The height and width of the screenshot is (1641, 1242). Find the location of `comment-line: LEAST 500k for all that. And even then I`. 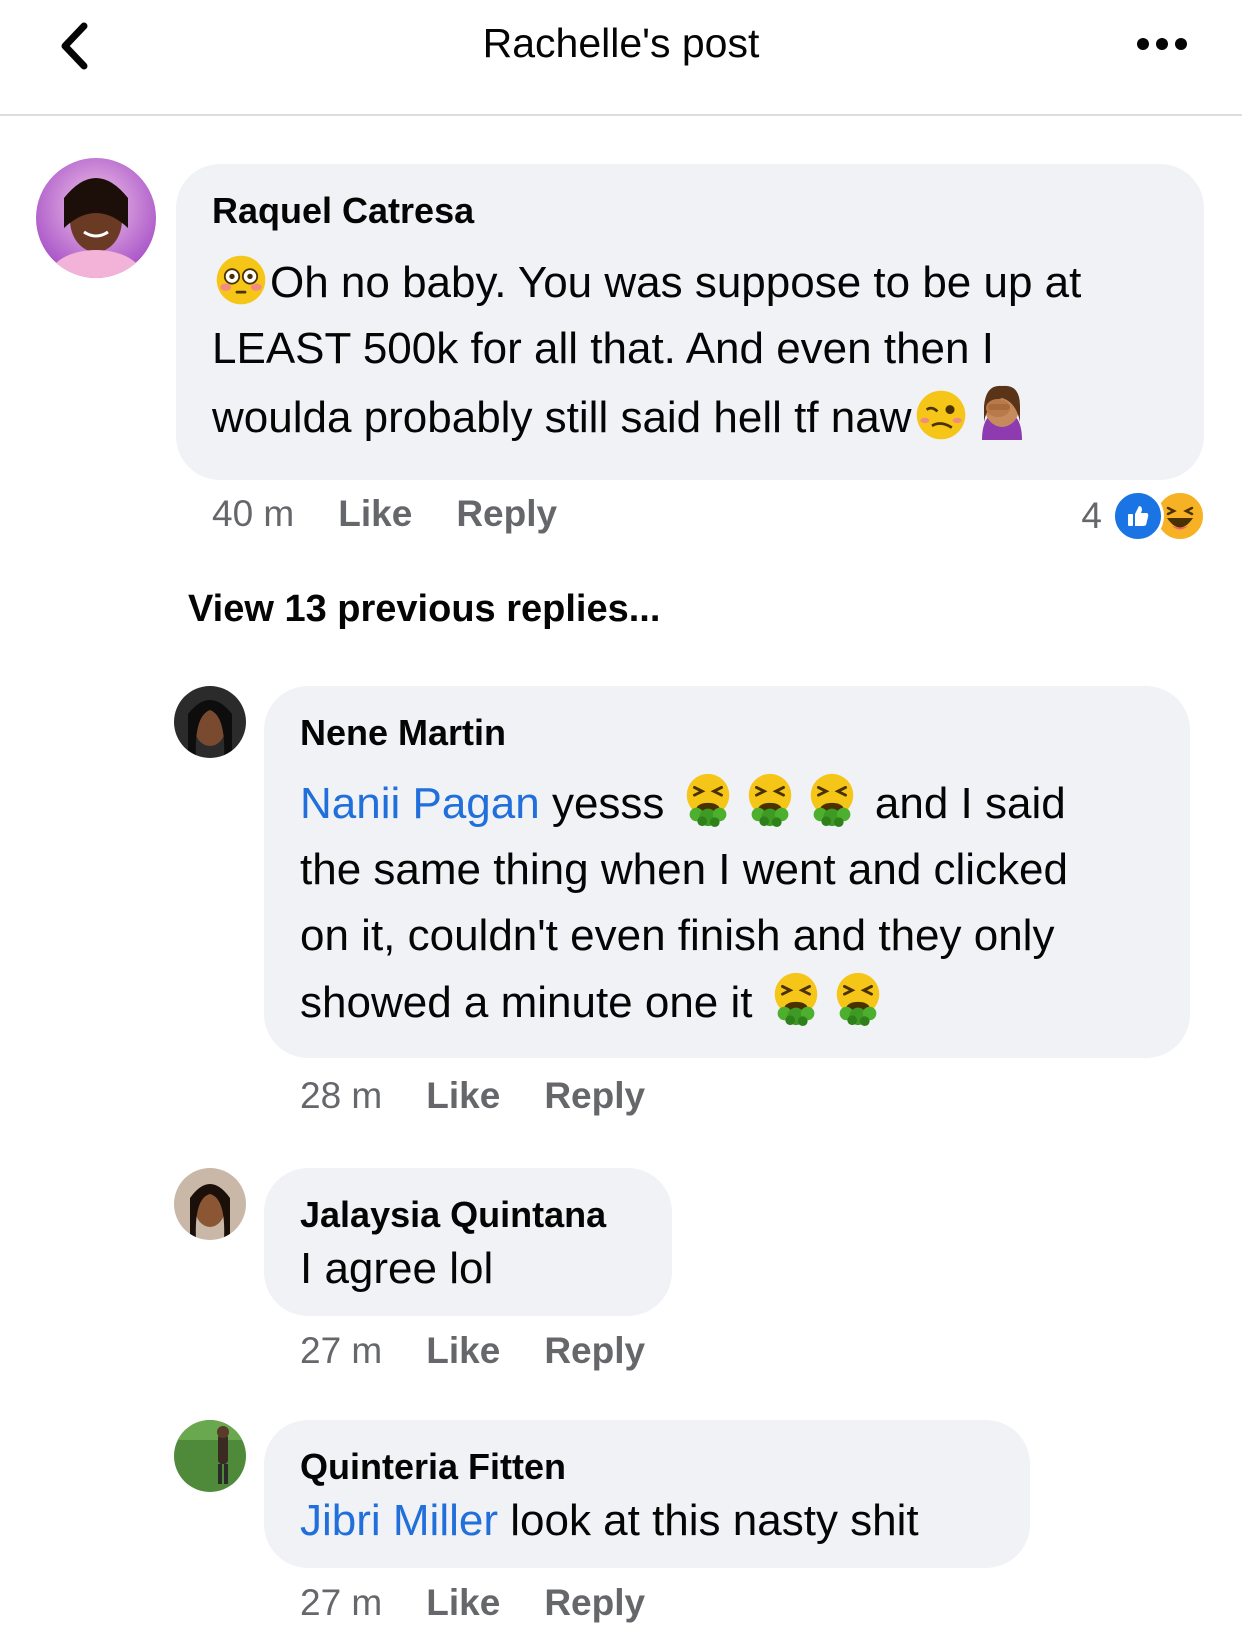

comment-line: LEAST 500k for all that. And even then I is located at coordinates (603, 348).